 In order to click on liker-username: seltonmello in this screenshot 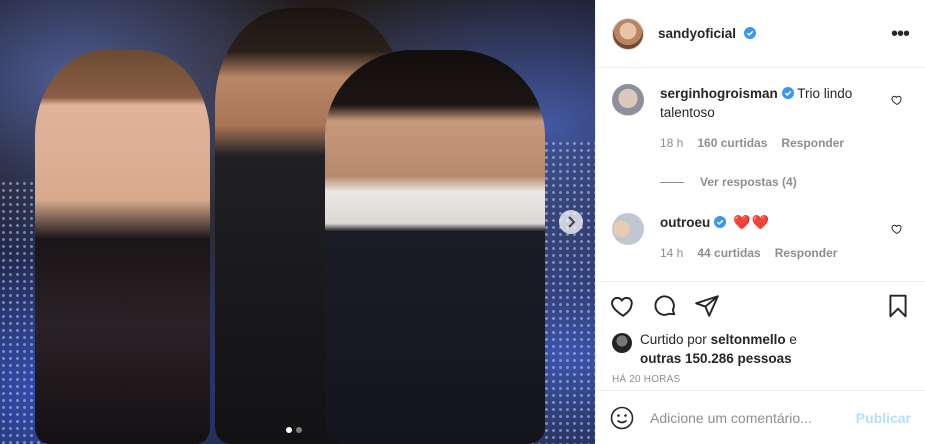, I will do `click(748, 339)`.